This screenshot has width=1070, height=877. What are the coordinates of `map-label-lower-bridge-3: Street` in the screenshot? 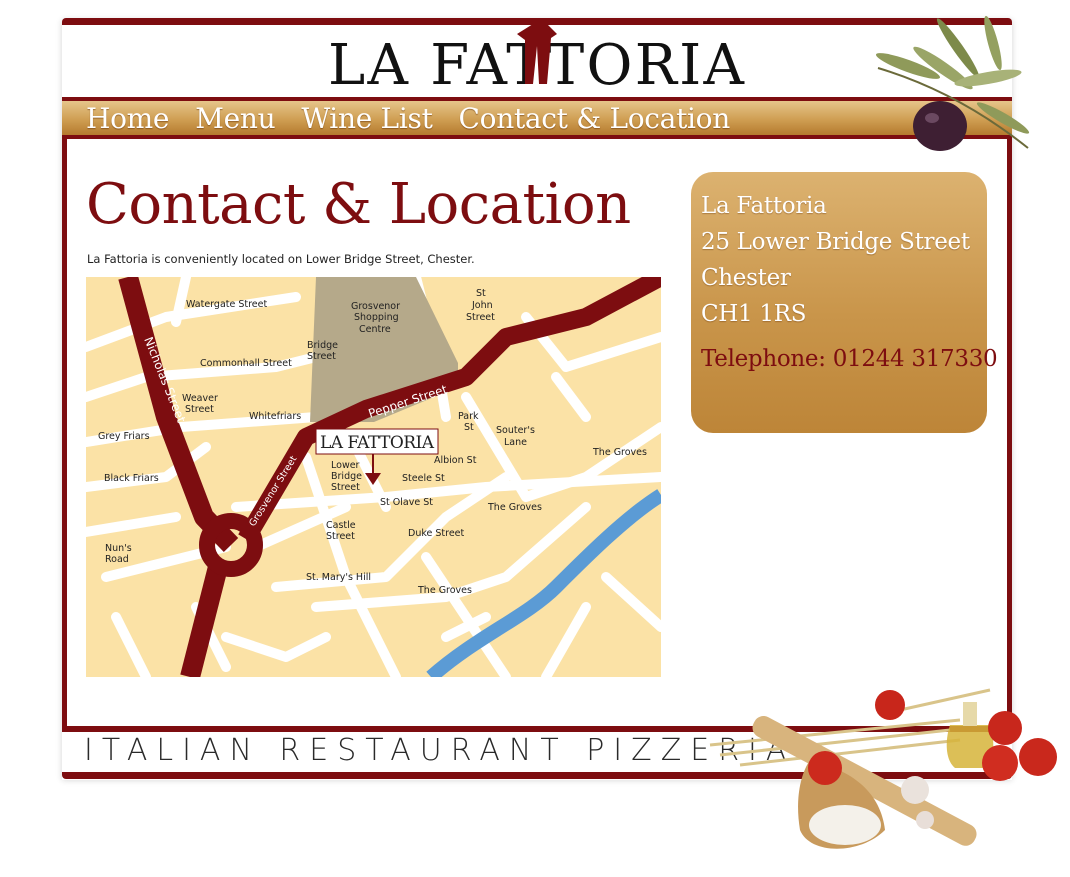 It's located at (345, 487).